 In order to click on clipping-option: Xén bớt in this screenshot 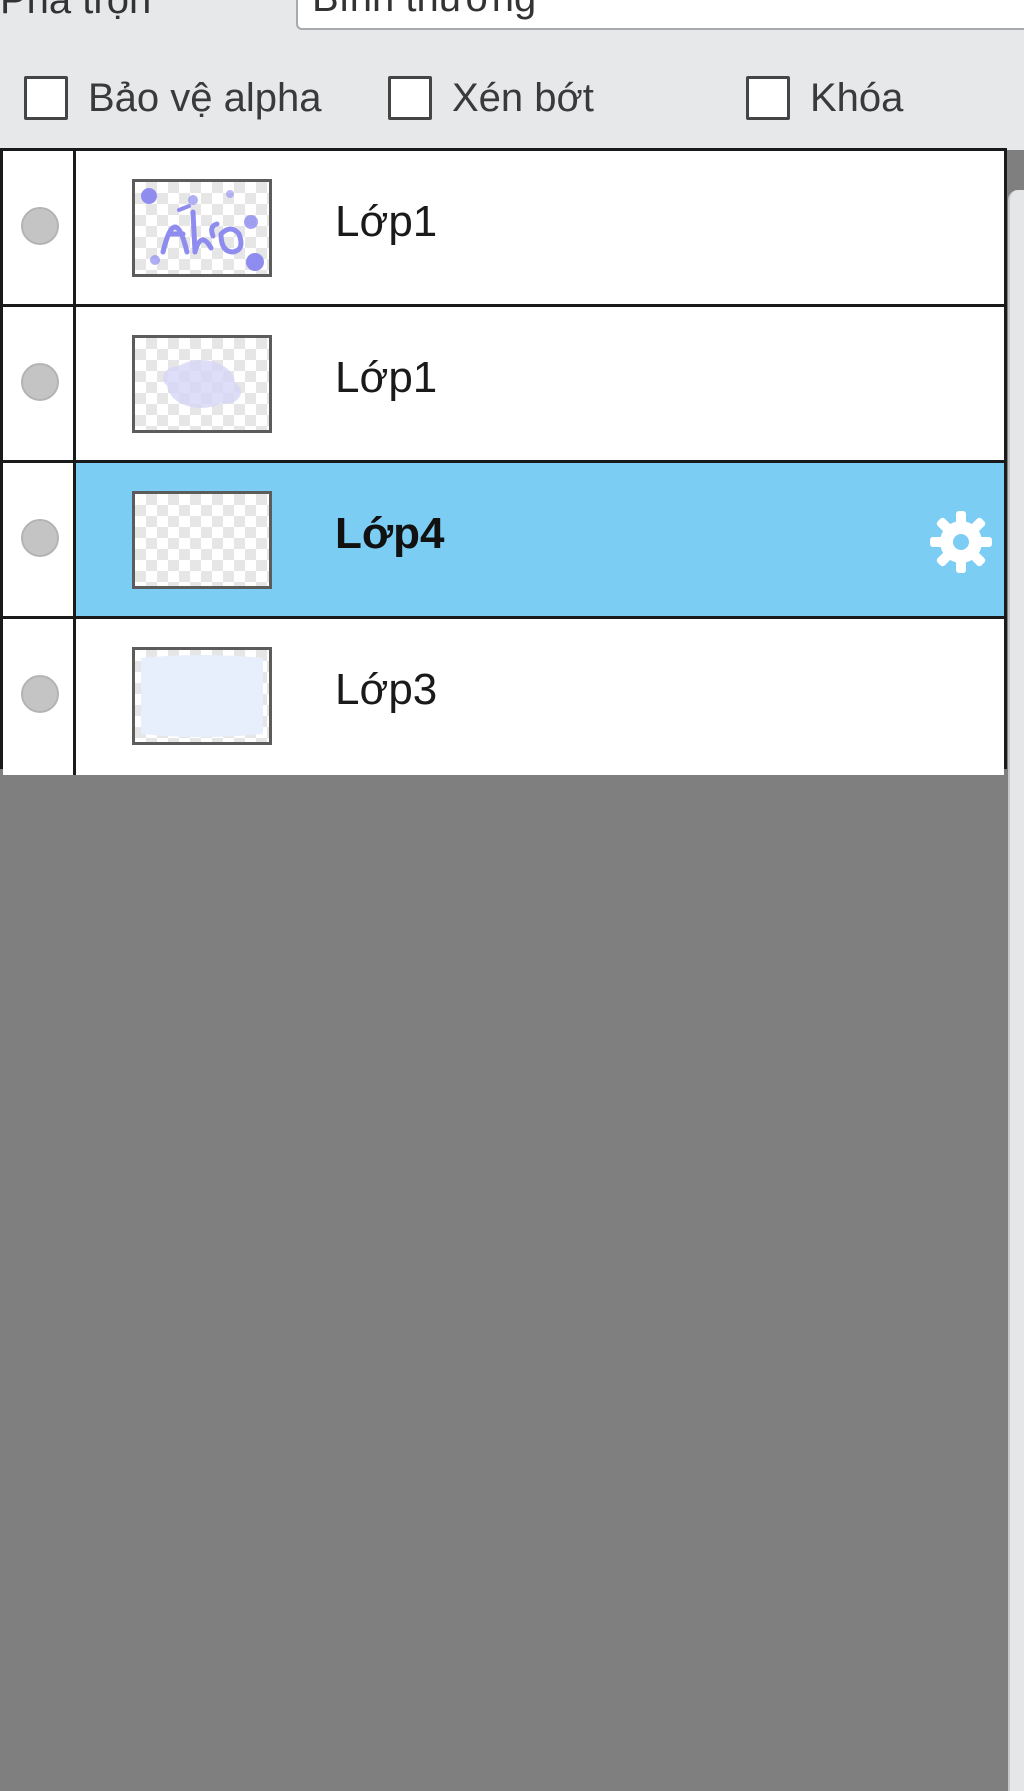, I will do `click(491, 98)`.